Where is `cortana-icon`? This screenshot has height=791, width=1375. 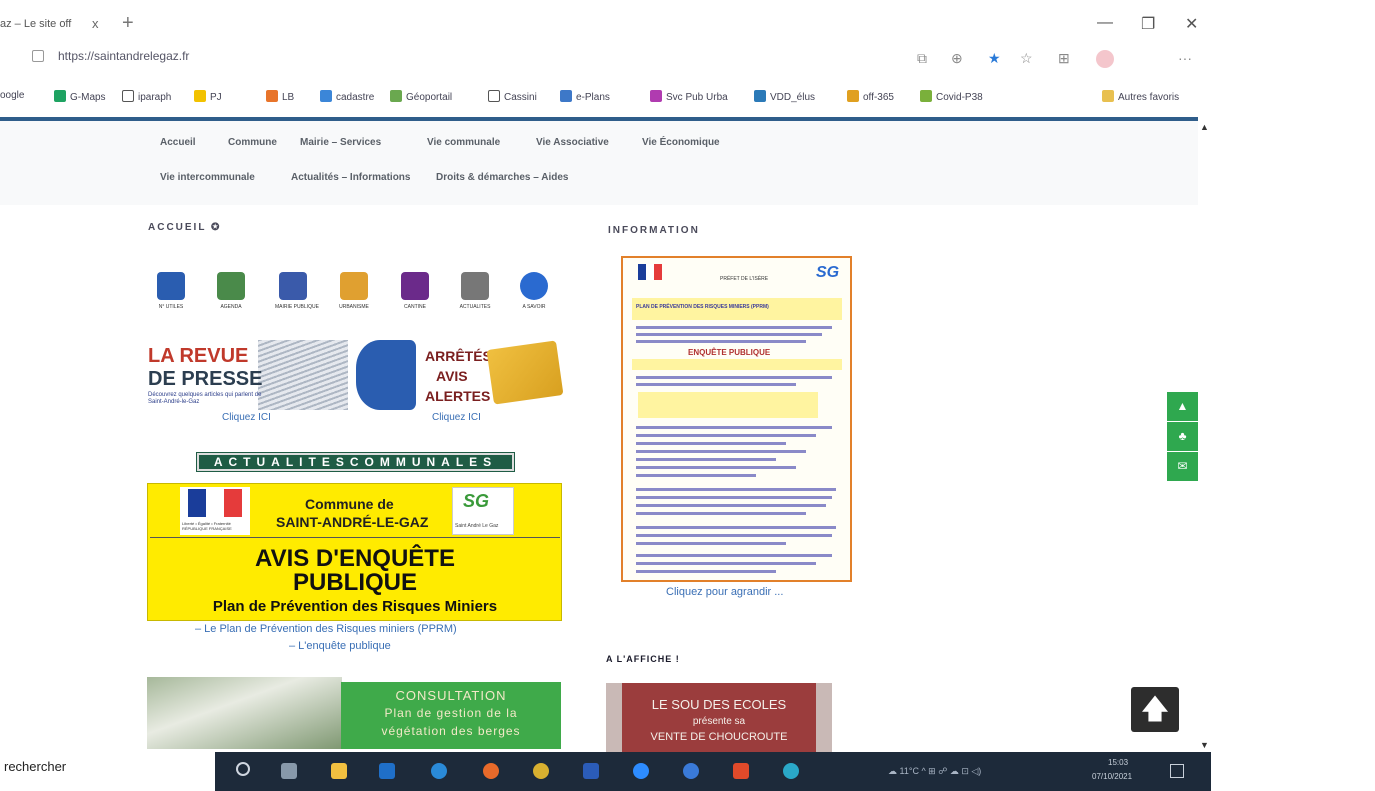
cortana-icon is located at coordinates (243, 769).